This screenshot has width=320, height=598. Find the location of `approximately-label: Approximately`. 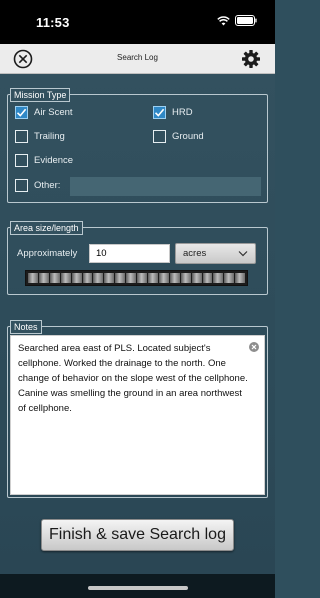

approximately-label: Approximately is located at coordinates (47, 253).